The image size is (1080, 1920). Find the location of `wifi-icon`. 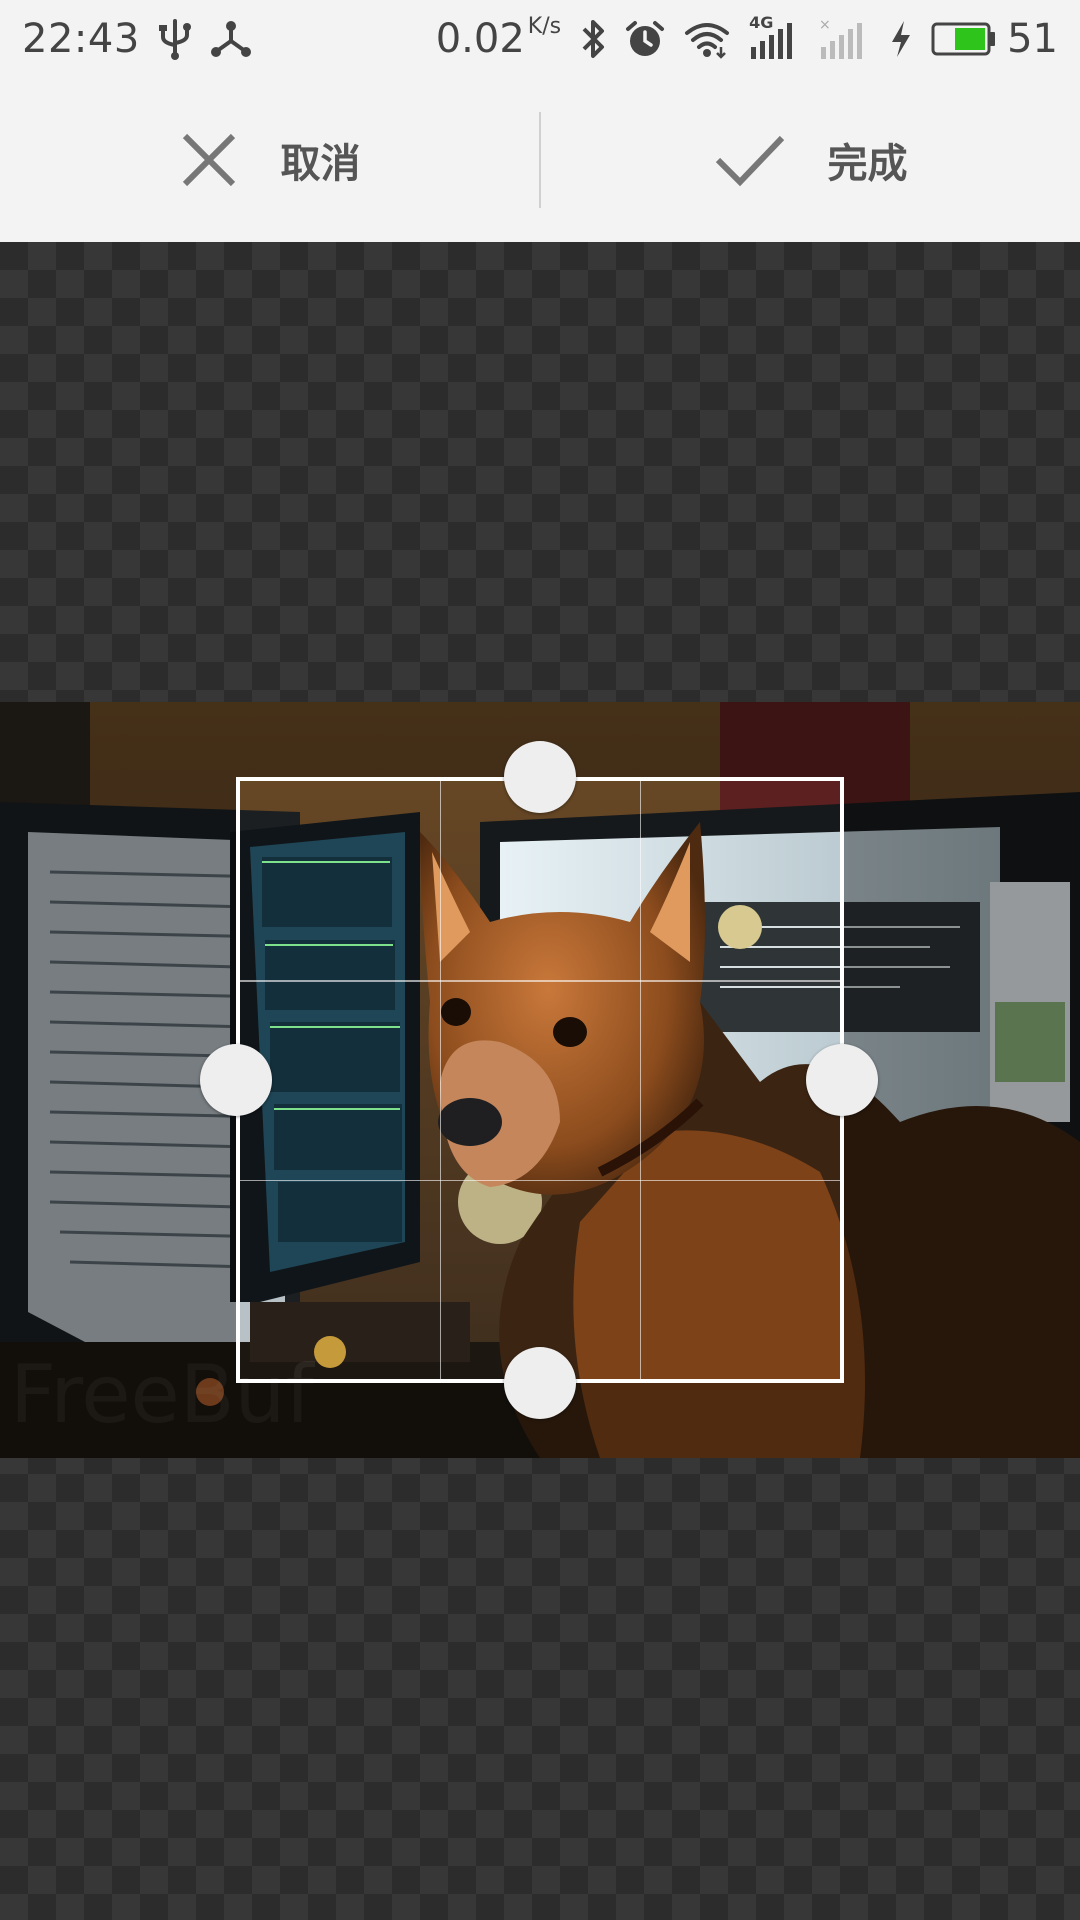

wifi-icon is located at coordinates (707, 41).